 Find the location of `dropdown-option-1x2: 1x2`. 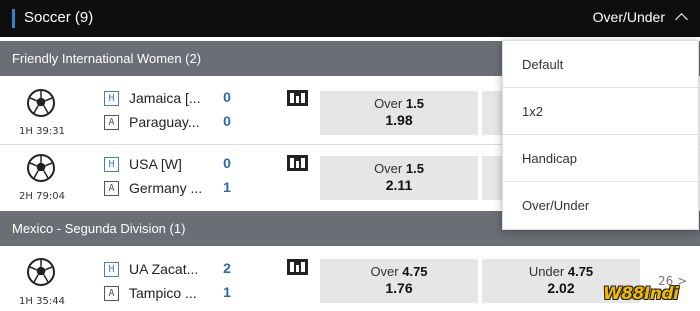

dropdown-option-1x2: 1x2 is located at coordinates (600, 111).